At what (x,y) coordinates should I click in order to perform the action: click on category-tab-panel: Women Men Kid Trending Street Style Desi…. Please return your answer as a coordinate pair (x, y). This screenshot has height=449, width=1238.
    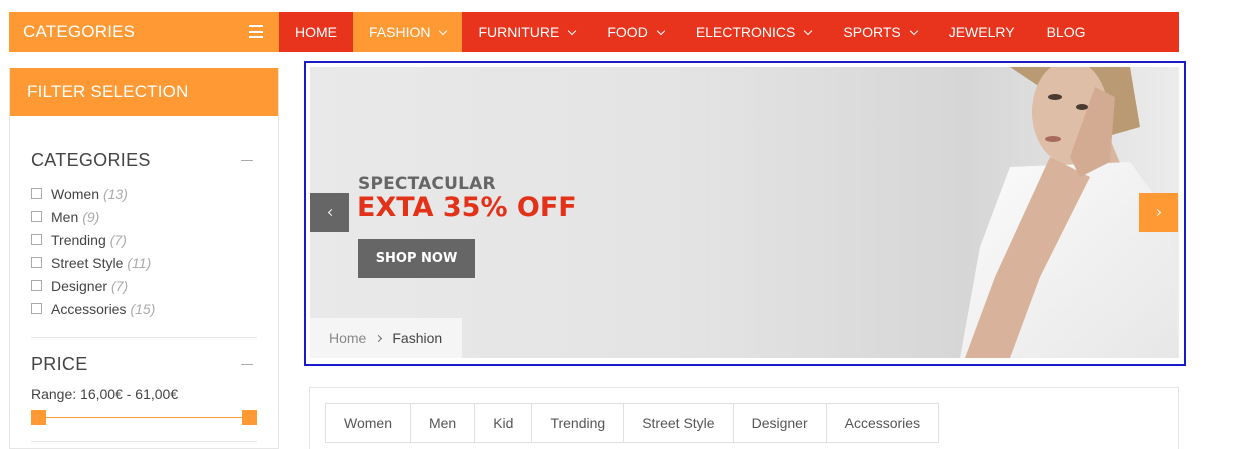
    Looking at the image, I should click on (744, 418).